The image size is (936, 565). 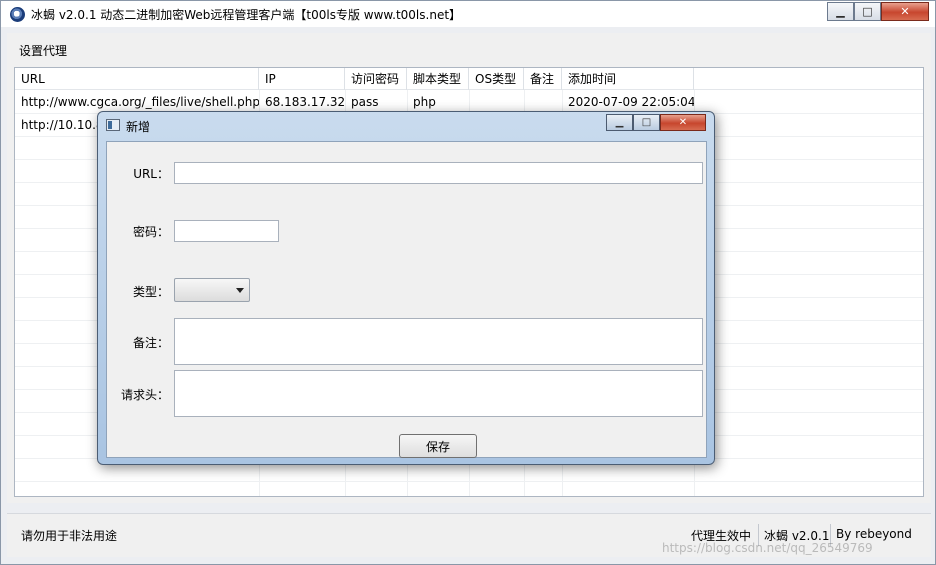 I want to click on type-select, so click(x=212, y=290).